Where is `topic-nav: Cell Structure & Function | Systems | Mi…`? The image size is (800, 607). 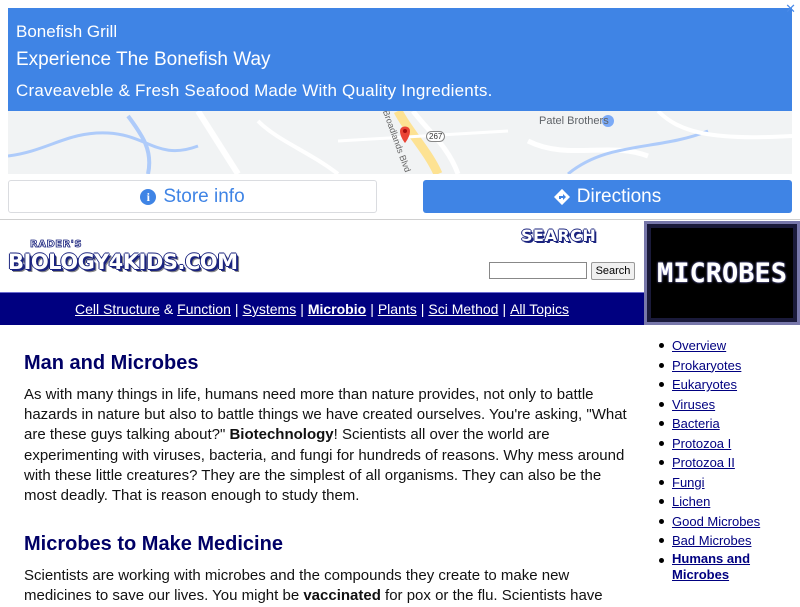
topic-nav: Cell Structure & Function | Systems | Mi… is located at coordinates (322, 308).